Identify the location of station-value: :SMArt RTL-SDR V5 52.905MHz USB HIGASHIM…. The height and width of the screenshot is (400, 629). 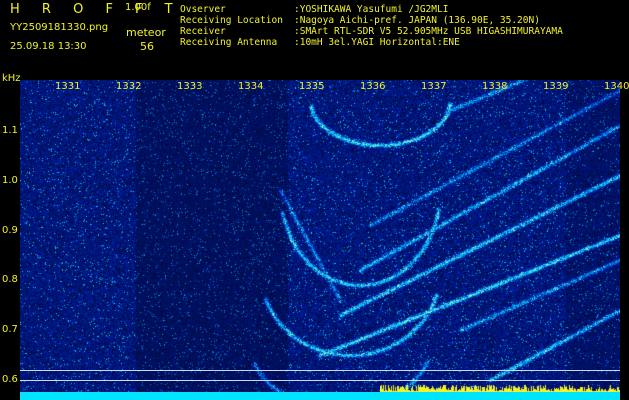
(428, 31).